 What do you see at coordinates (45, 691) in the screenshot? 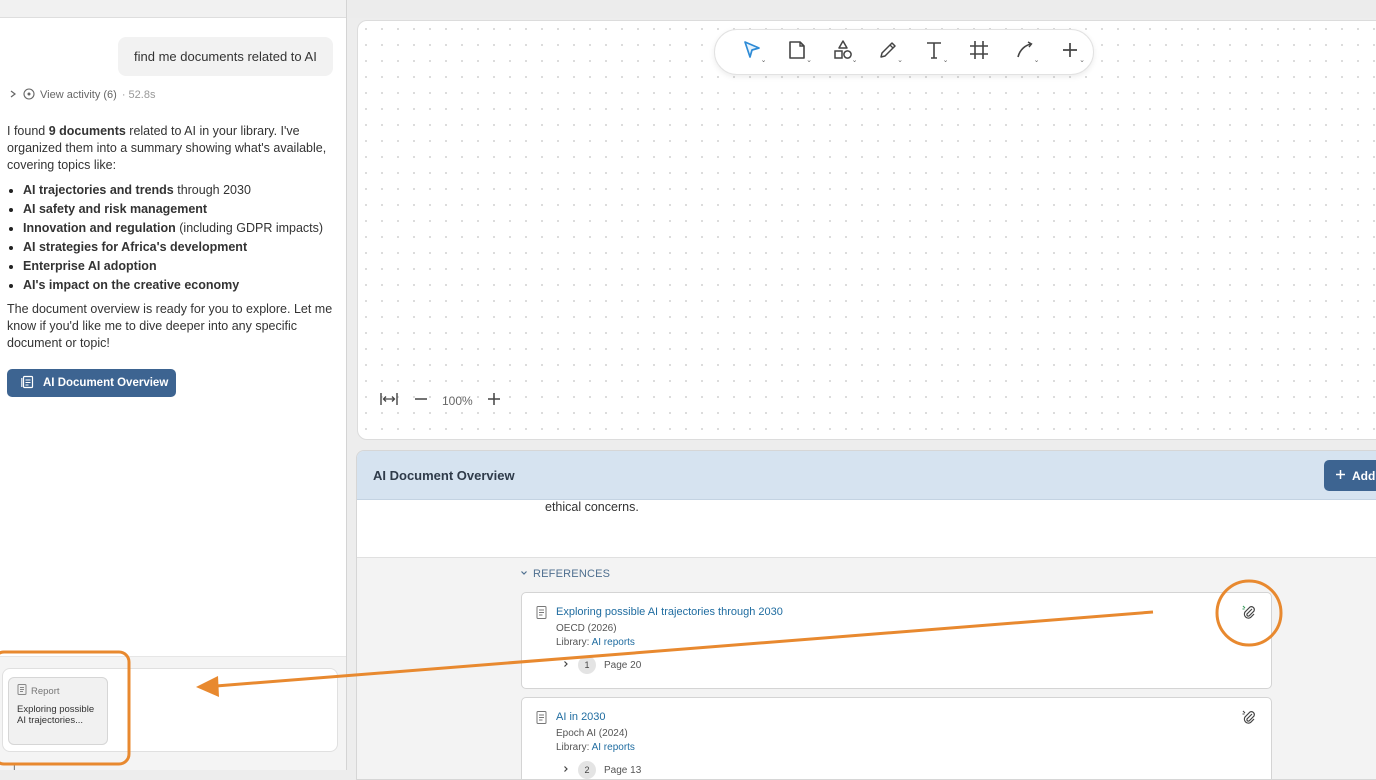
I see `attachment-type-label: Report` at bounding box center [45, 691].